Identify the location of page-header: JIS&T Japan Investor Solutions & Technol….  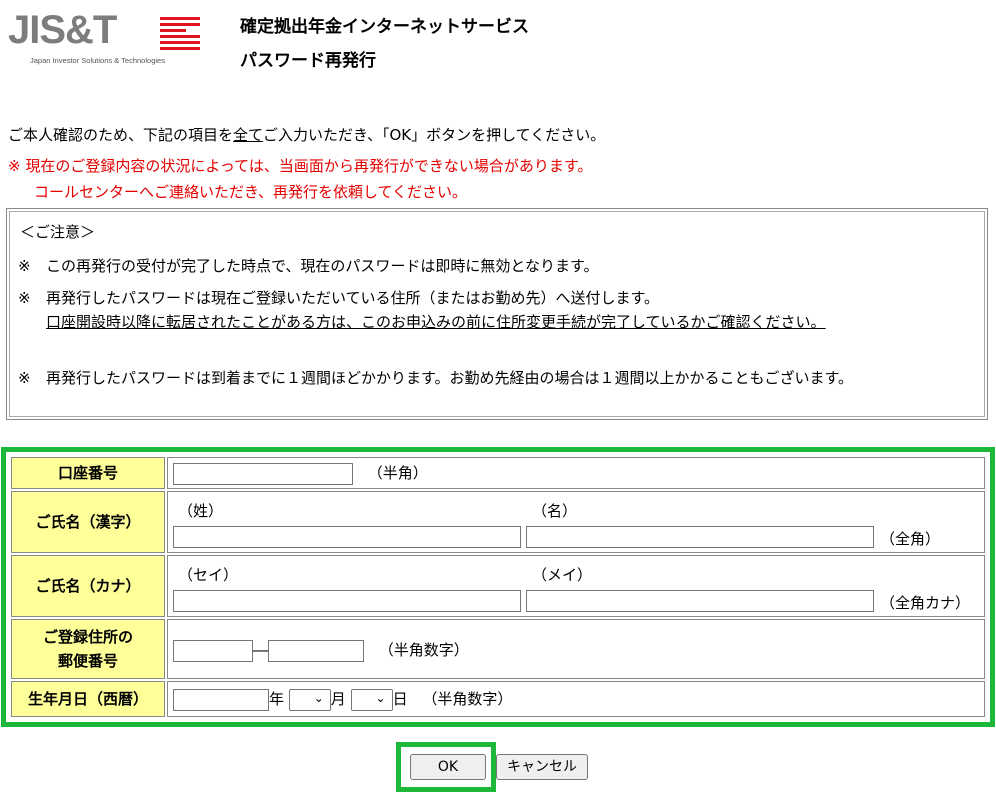
(498, 40).